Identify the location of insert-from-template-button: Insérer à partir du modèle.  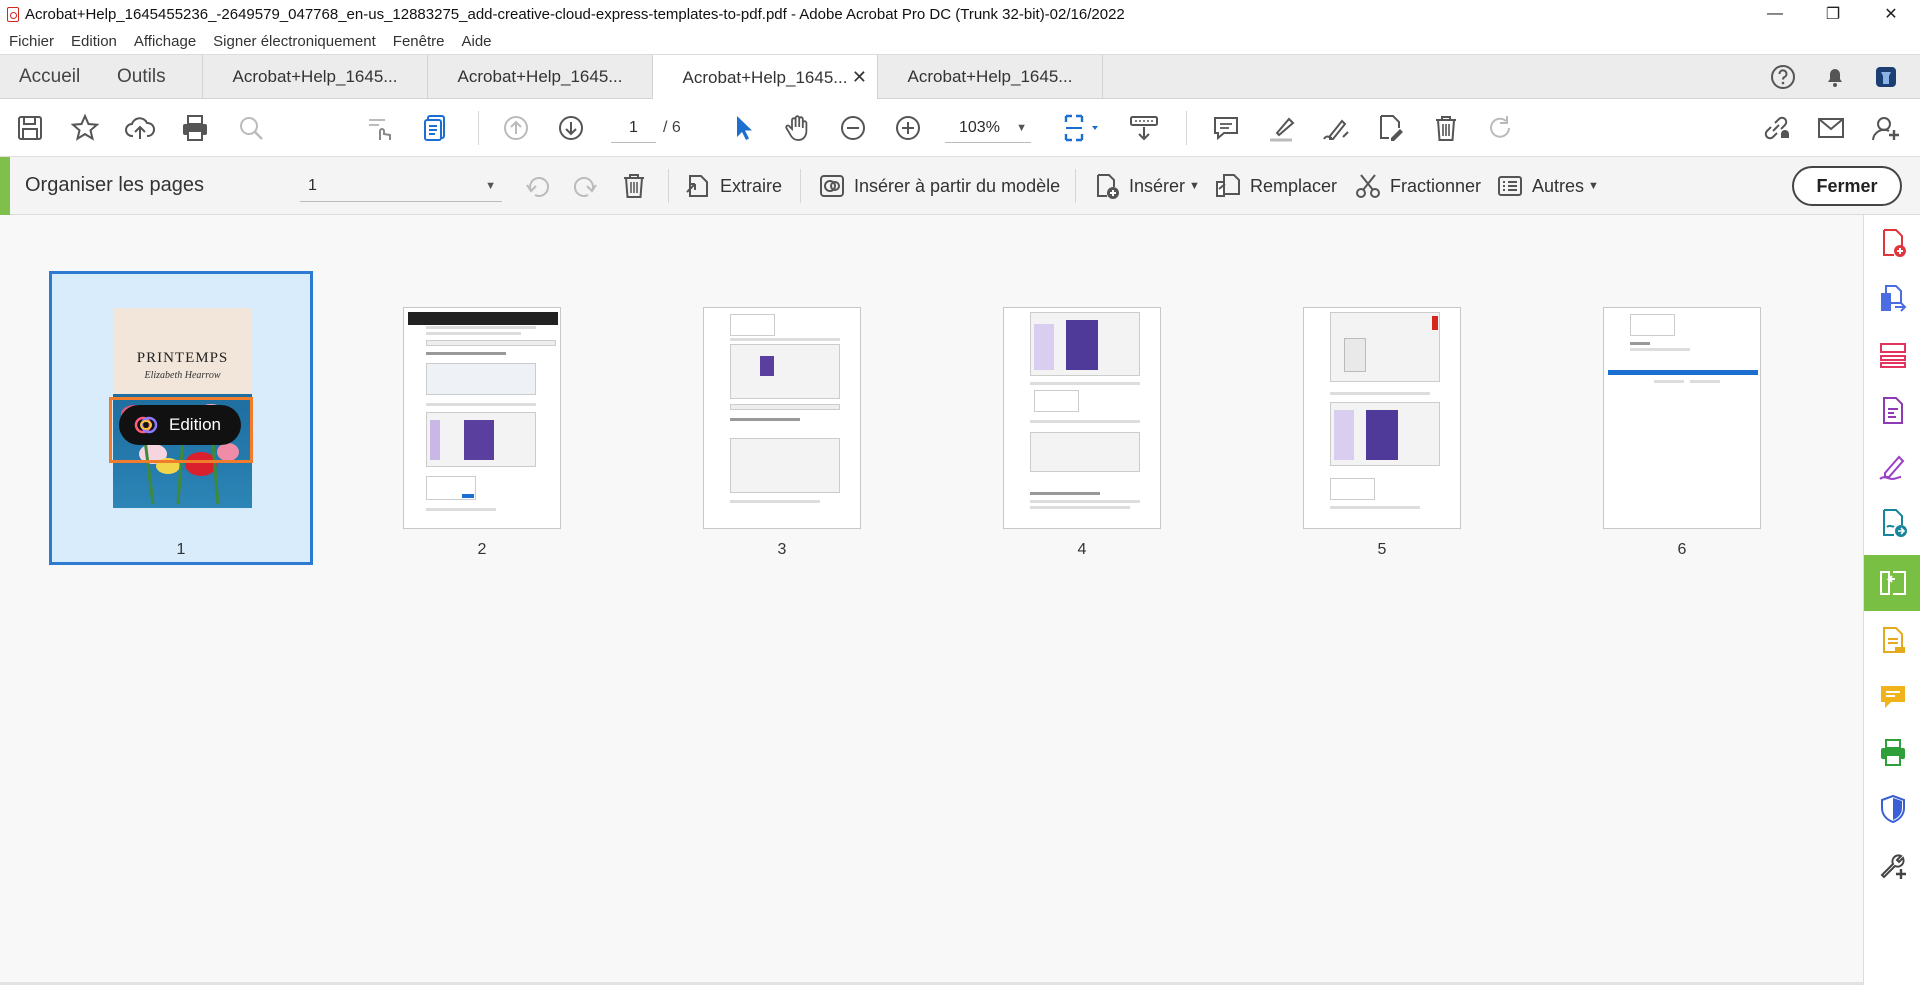
(939, 186).